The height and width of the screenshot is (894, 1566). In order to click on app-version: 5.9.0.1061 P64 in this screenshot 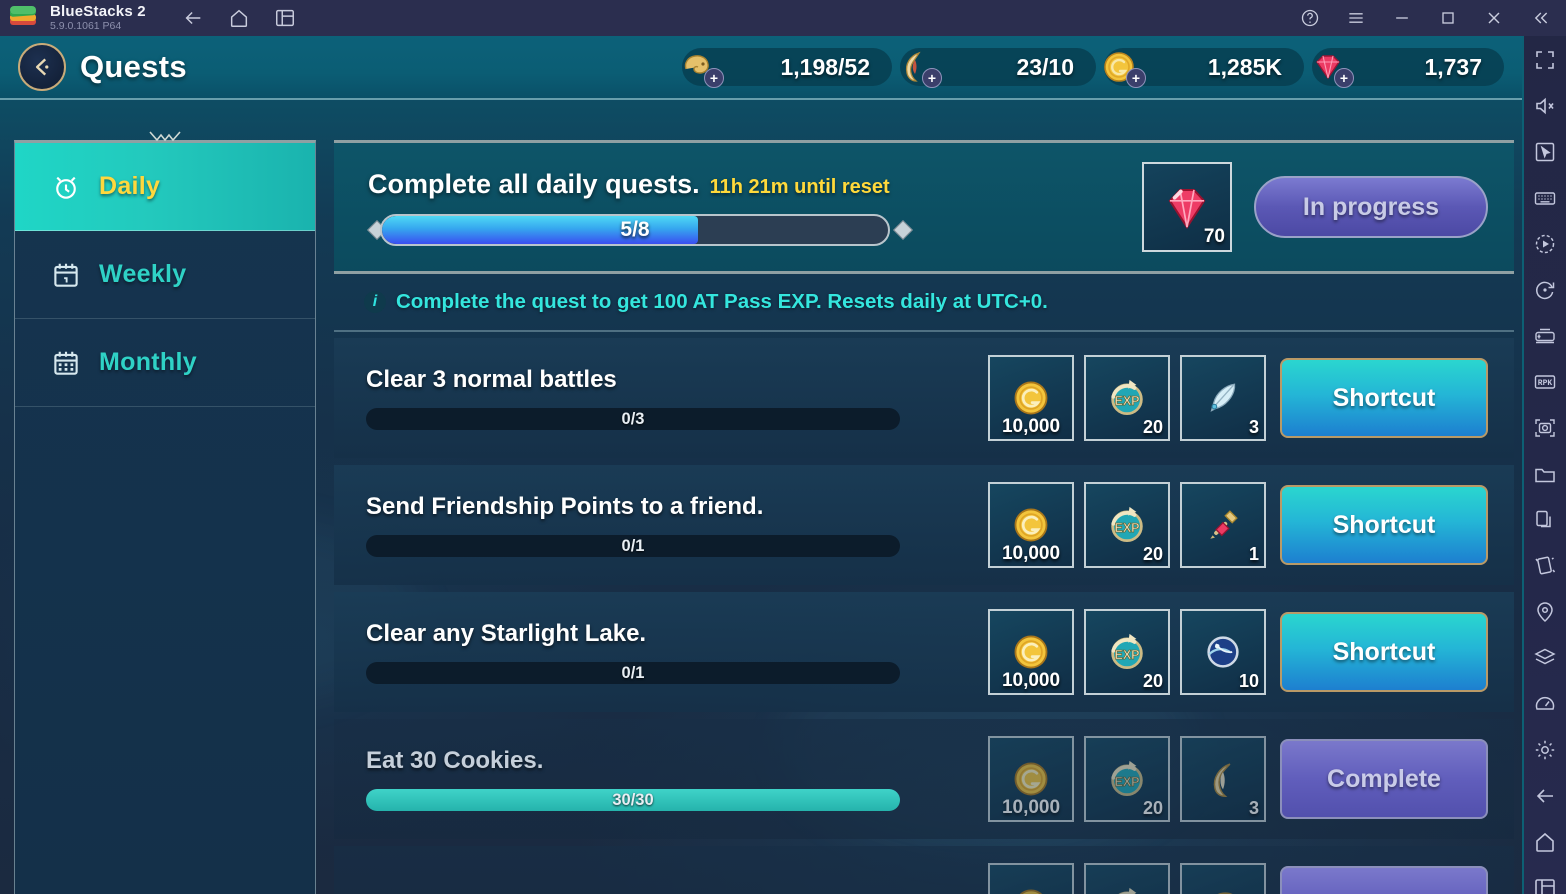, I will do `click(86, 25)`.